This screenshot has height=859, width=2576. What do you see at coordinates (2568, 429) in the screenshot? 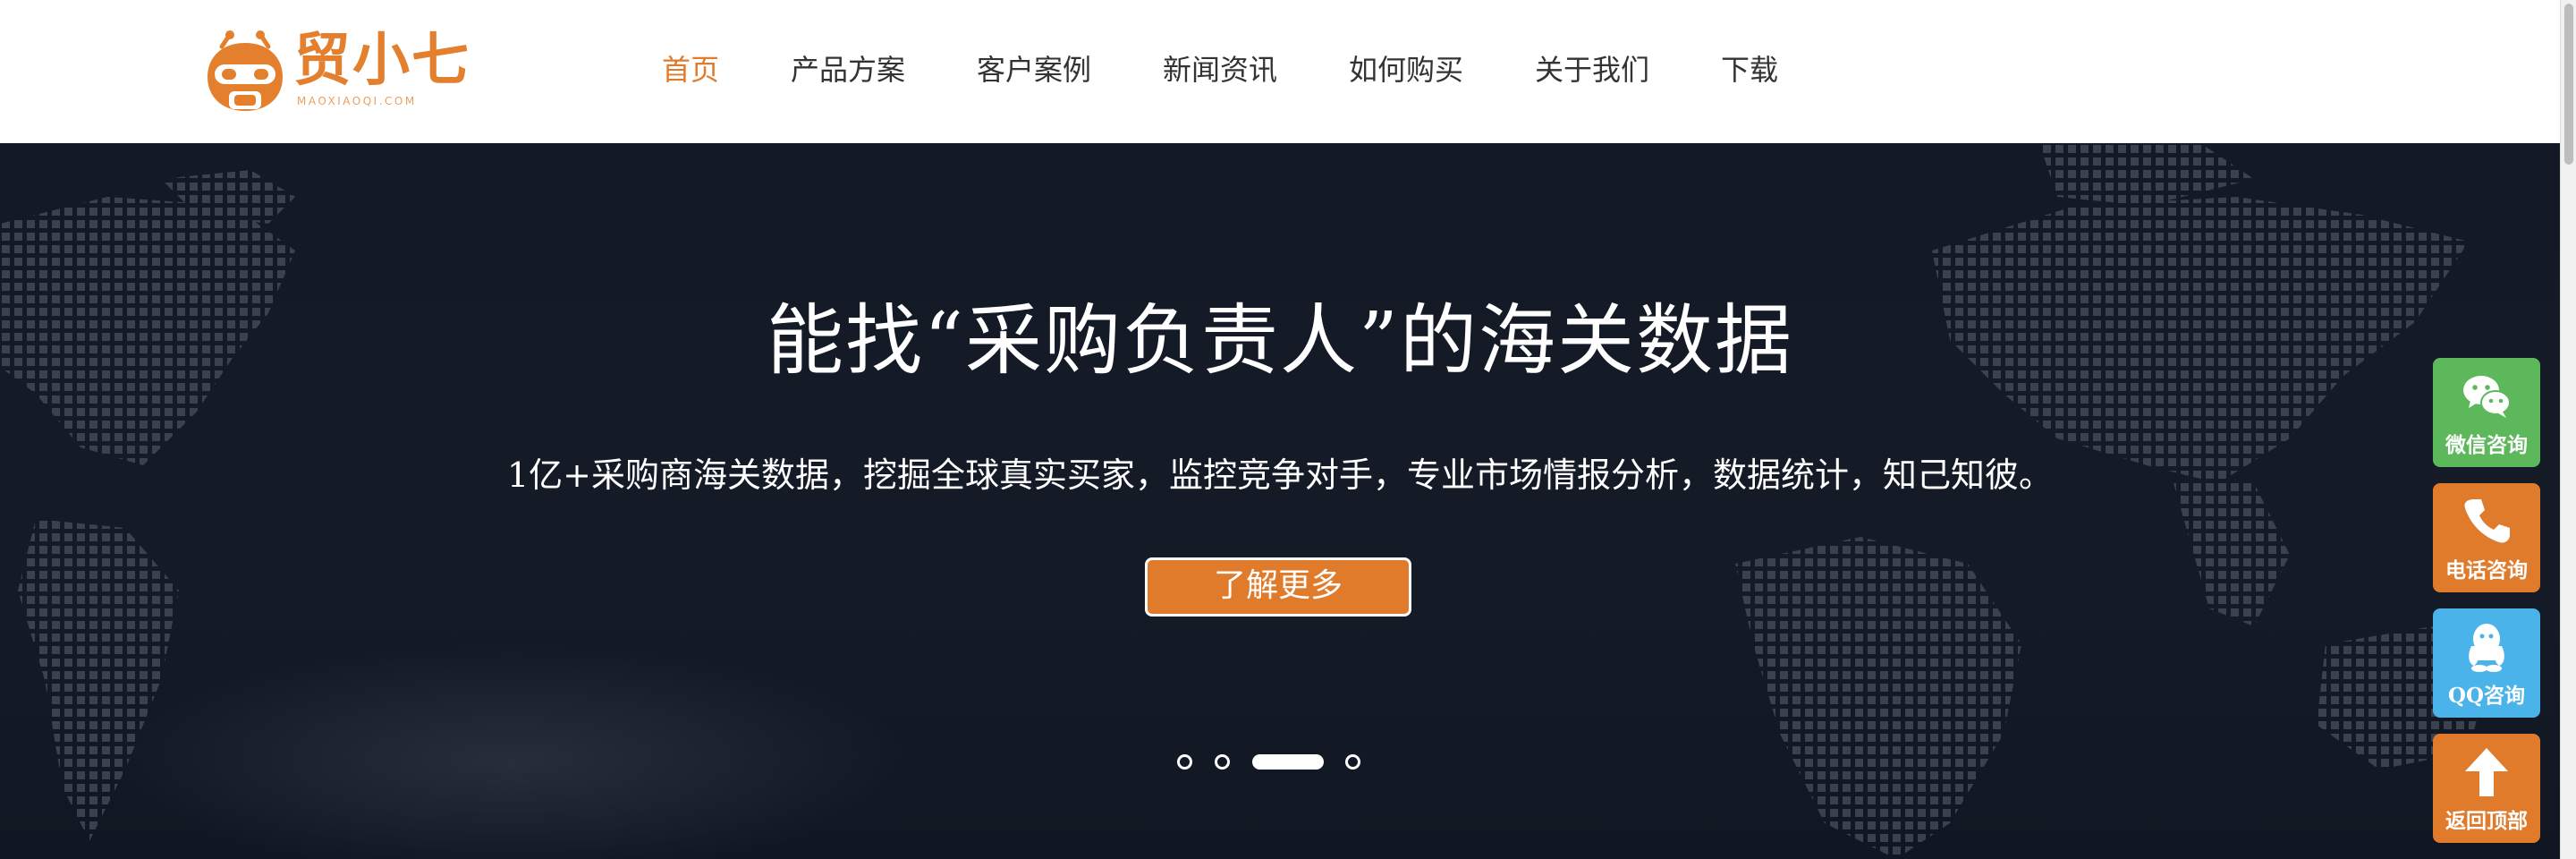
I see `page-scrollbar` at bounding box center [2568, 429].